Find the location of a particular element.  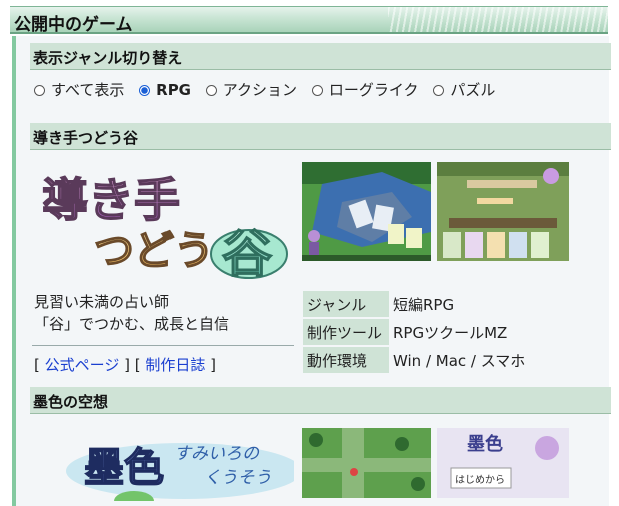

divider is located at coordinates (163, 345).